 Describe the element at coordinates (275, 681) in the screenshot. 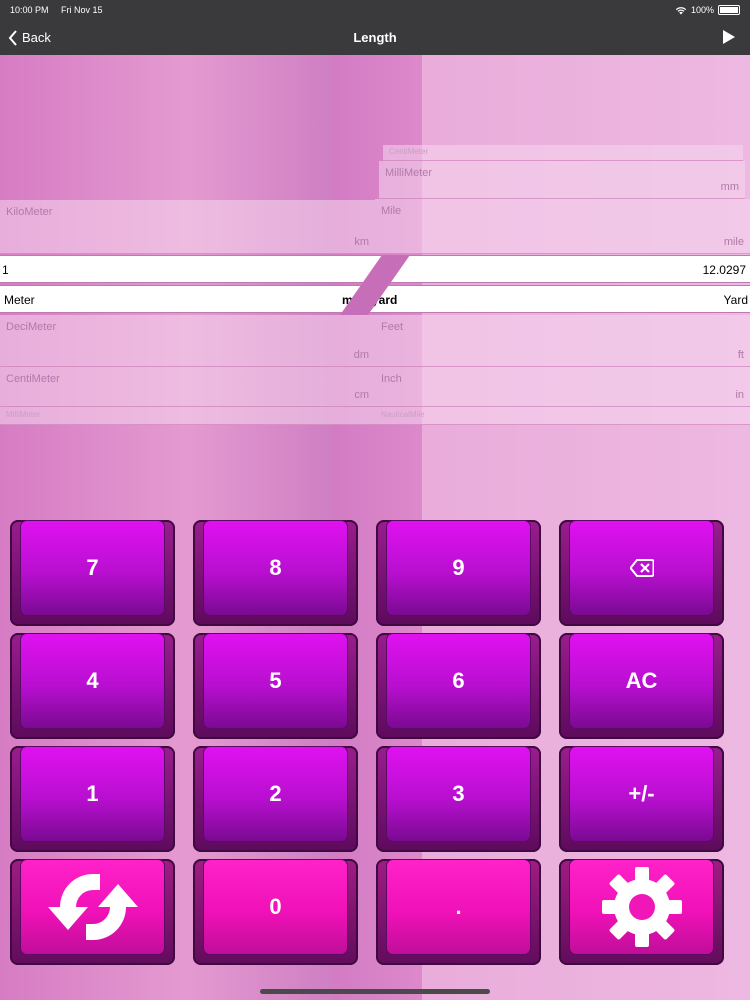

I see `key-label: 5` at that location.